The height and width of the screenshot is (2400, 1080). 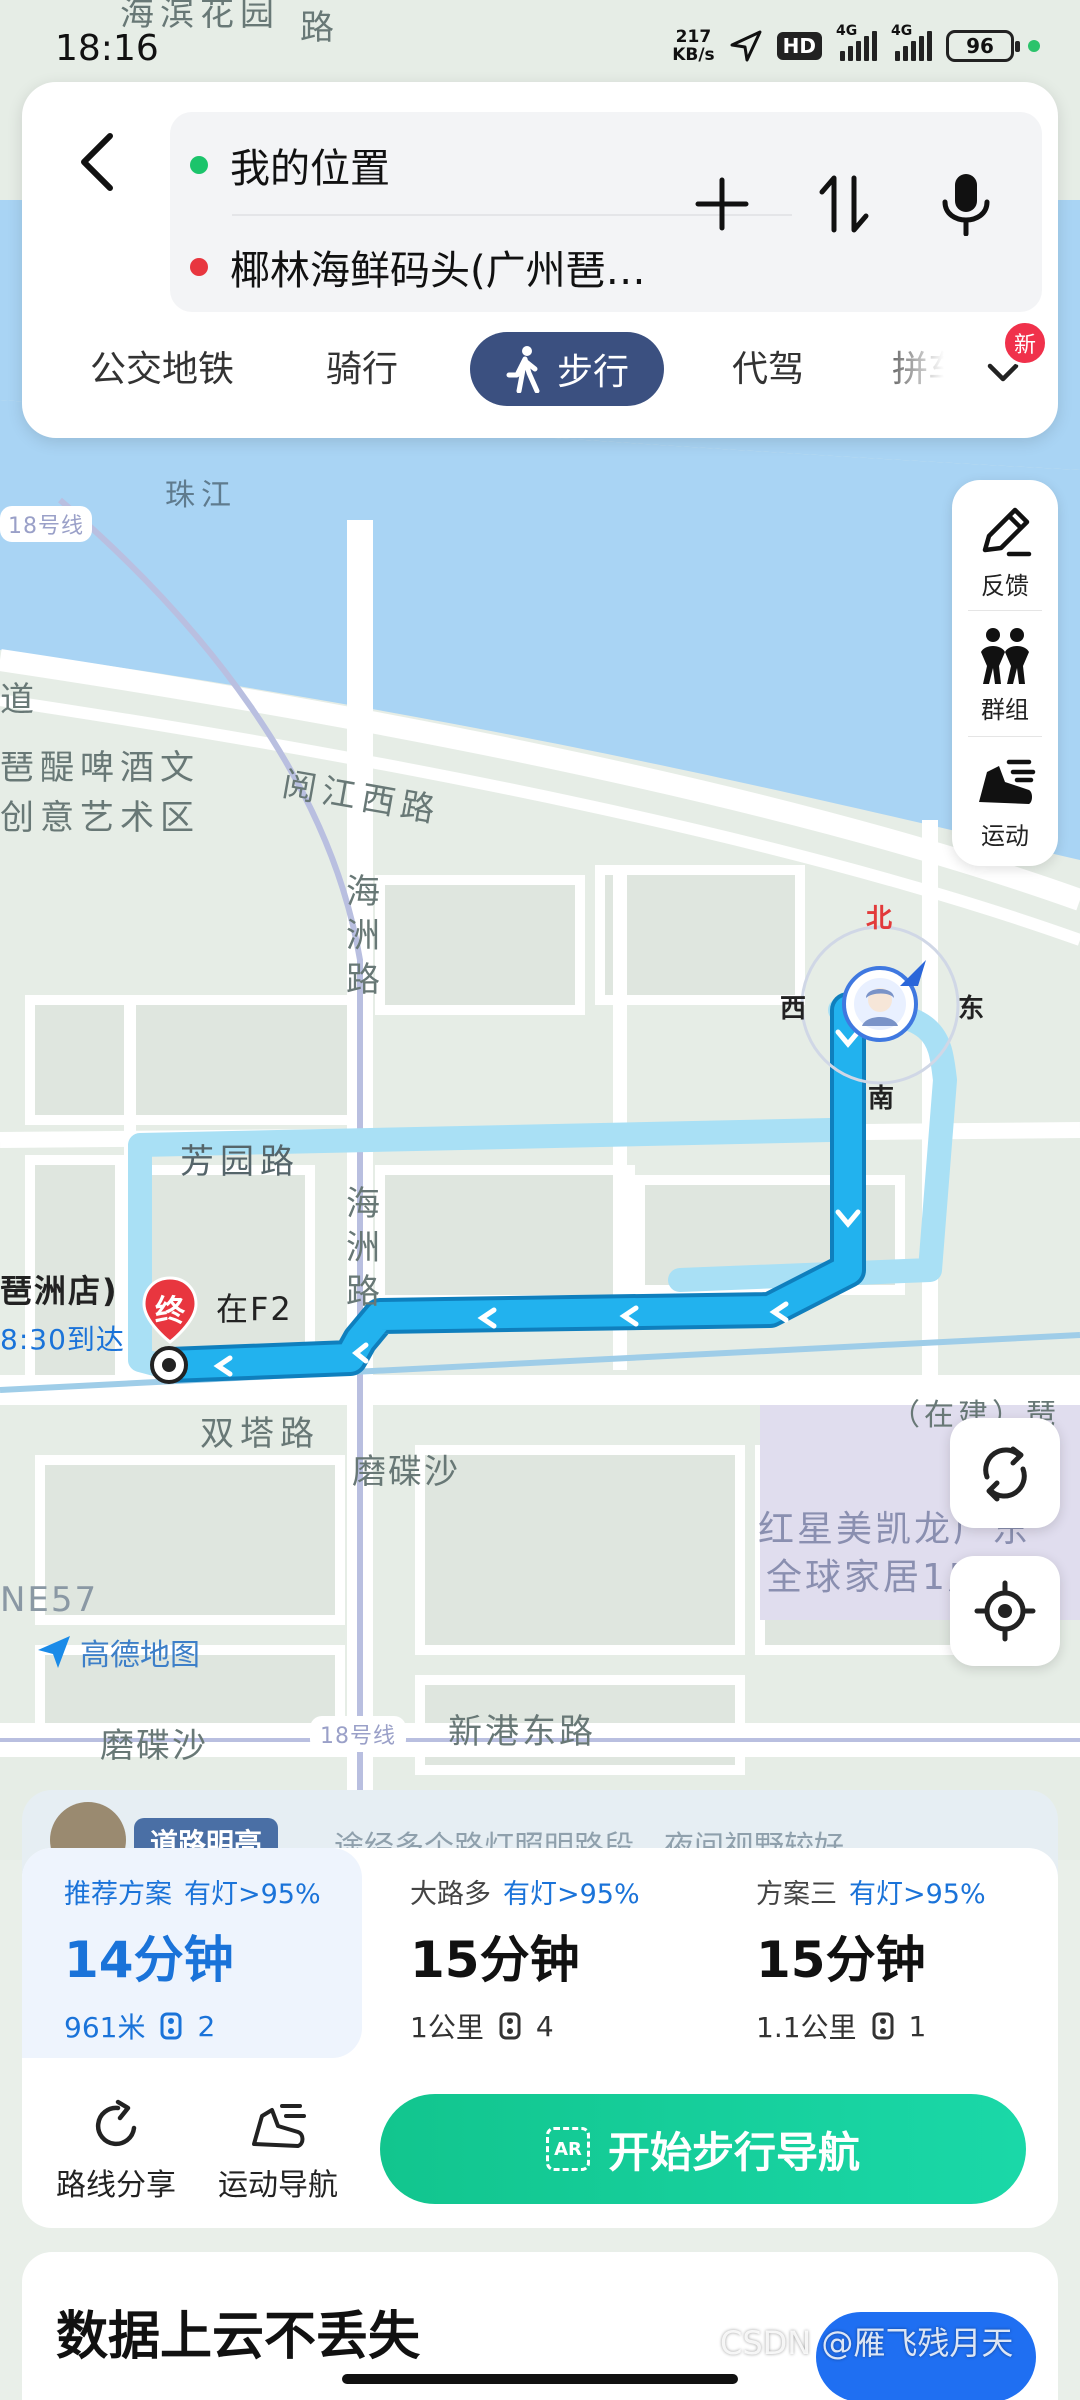 I want to click on feedback-pen-icon, so click(x=1007, y=532).